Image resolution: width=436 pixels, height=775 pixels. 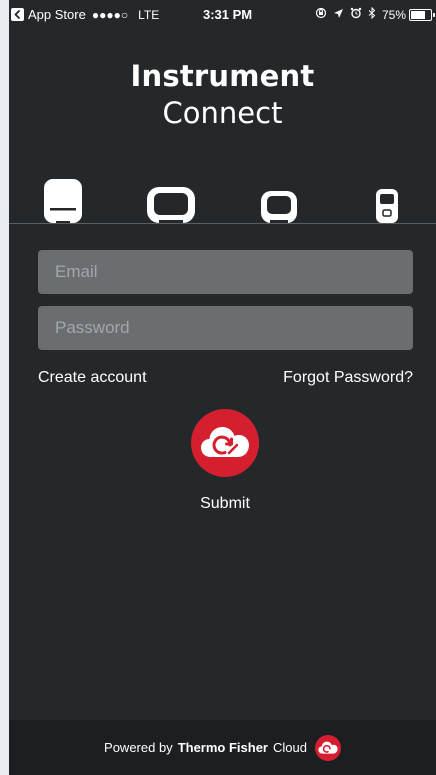 What do you see at coordinates (393, 14) in the screenshot?
I see `battery-percent: 75%` at bounding box center [393, 14].